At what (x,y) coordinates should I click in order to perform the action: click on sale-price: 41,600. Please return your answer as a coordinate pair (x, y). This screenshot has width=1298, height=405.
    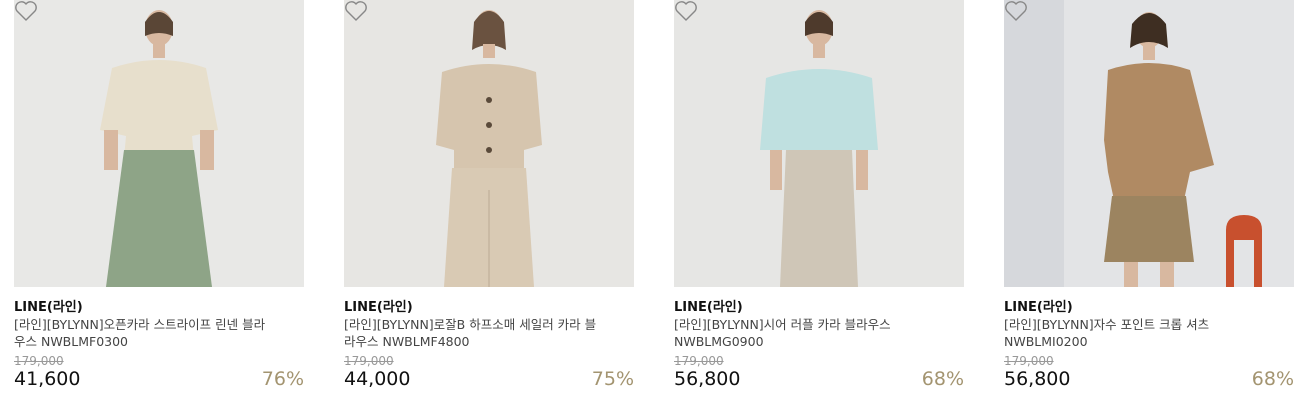
    Looking at the image, I should click on (47, 379).